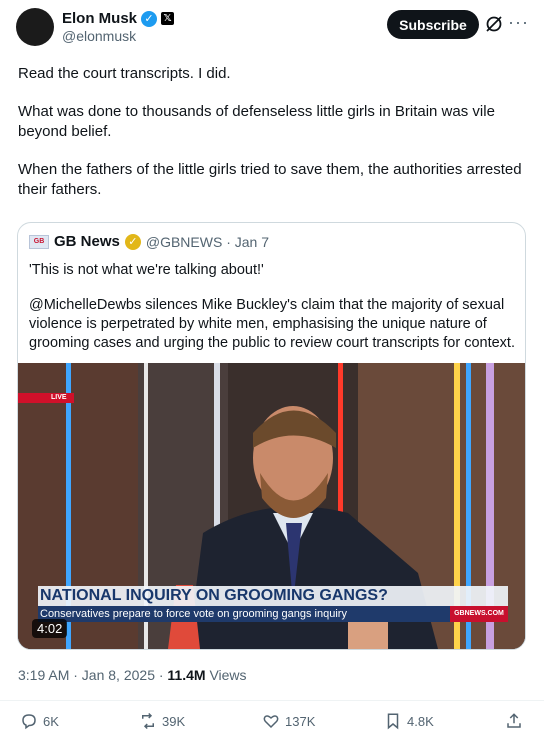 The width and height of the screenshot is (544, 746). I want to click on tweet-paragraph: Read the court transcripts. I did., so click(124, 73).